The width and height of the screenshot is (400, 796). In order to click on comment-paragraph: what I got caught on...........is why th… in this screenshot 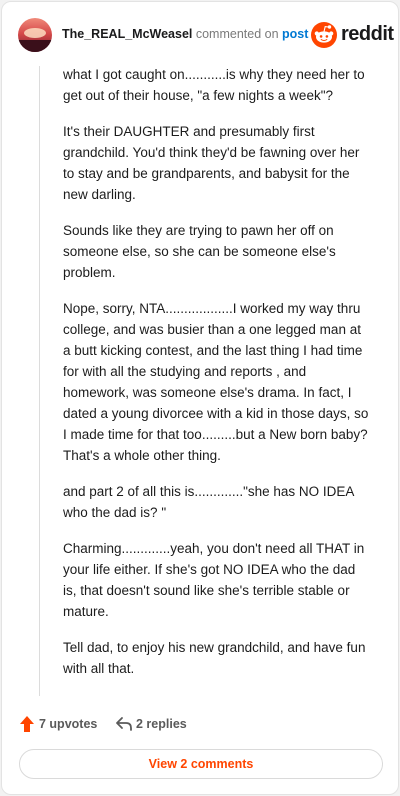, I will do `click(214, 85)`.